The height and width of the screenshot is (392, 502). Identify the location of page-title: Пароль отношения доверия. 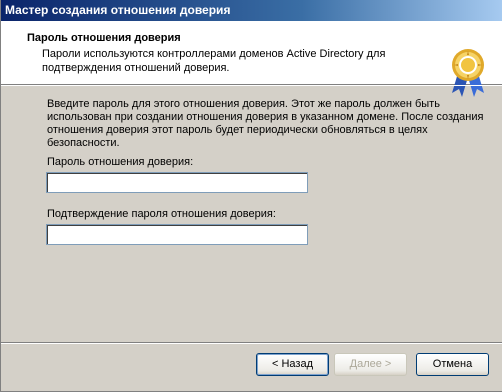
(104, 38).